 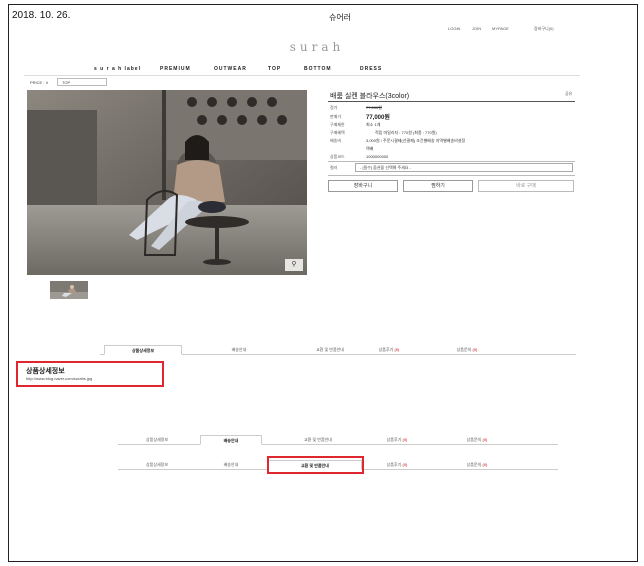 I want to click on share-link: 공유, so click(x=568, y=94).